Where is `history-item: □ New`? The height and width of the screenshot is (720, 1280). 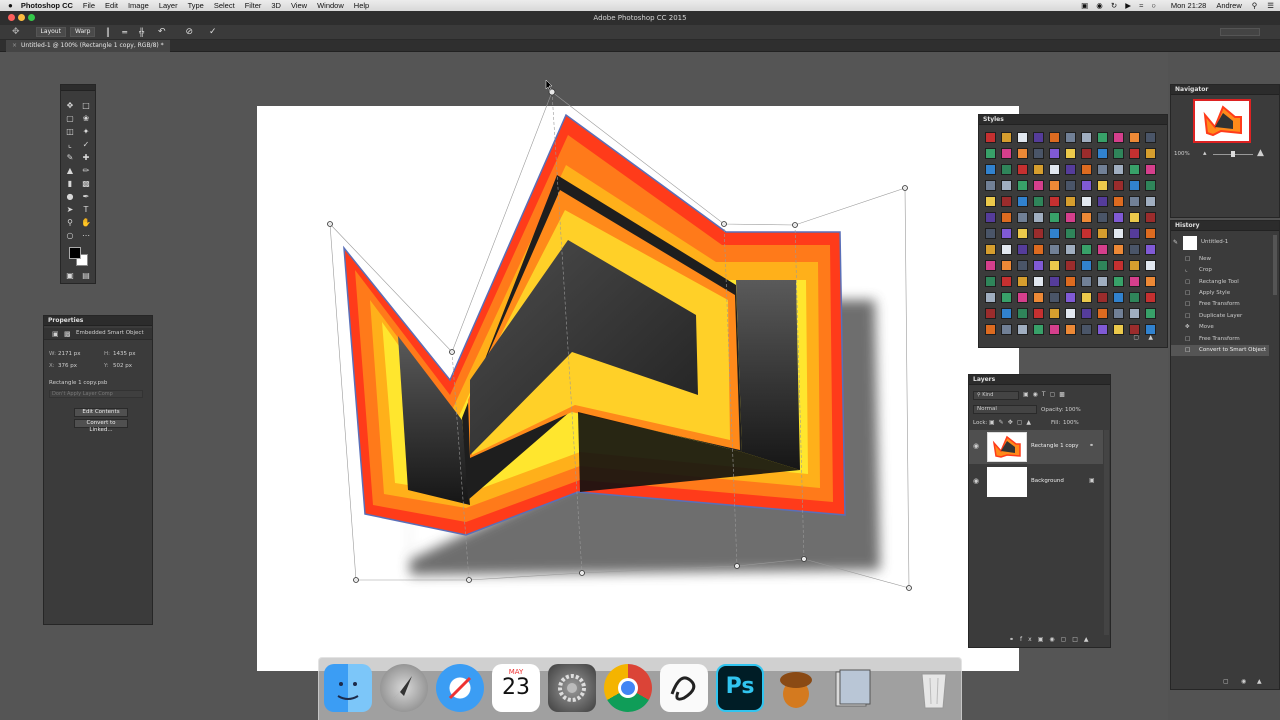
history-item: □ New is located at coordinates (1220, 259).